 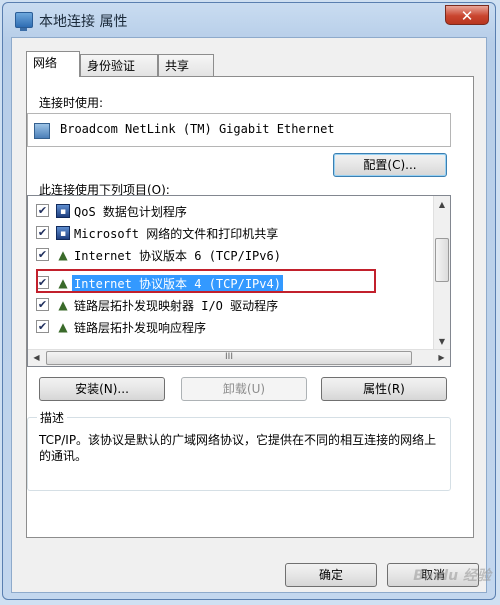 I want to click on properties-button: 属性(R), so click(x=384, y=389).